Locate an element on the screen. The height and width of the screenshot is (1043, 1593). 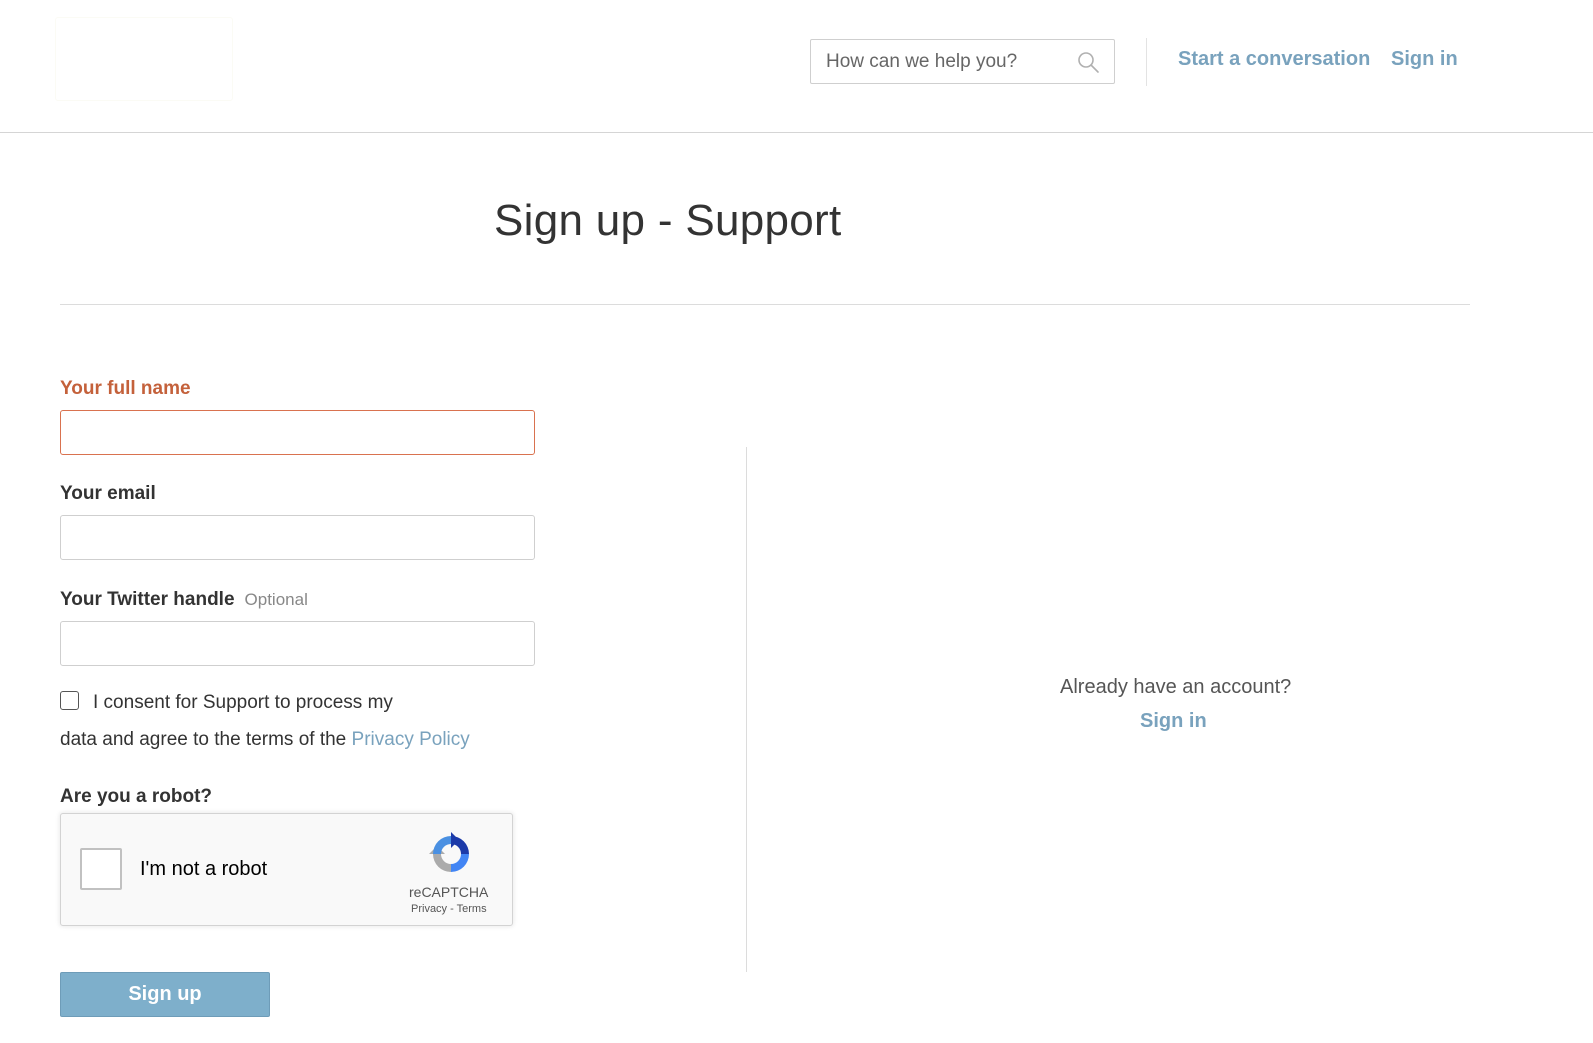
logo is located at coordinates (144, 59).